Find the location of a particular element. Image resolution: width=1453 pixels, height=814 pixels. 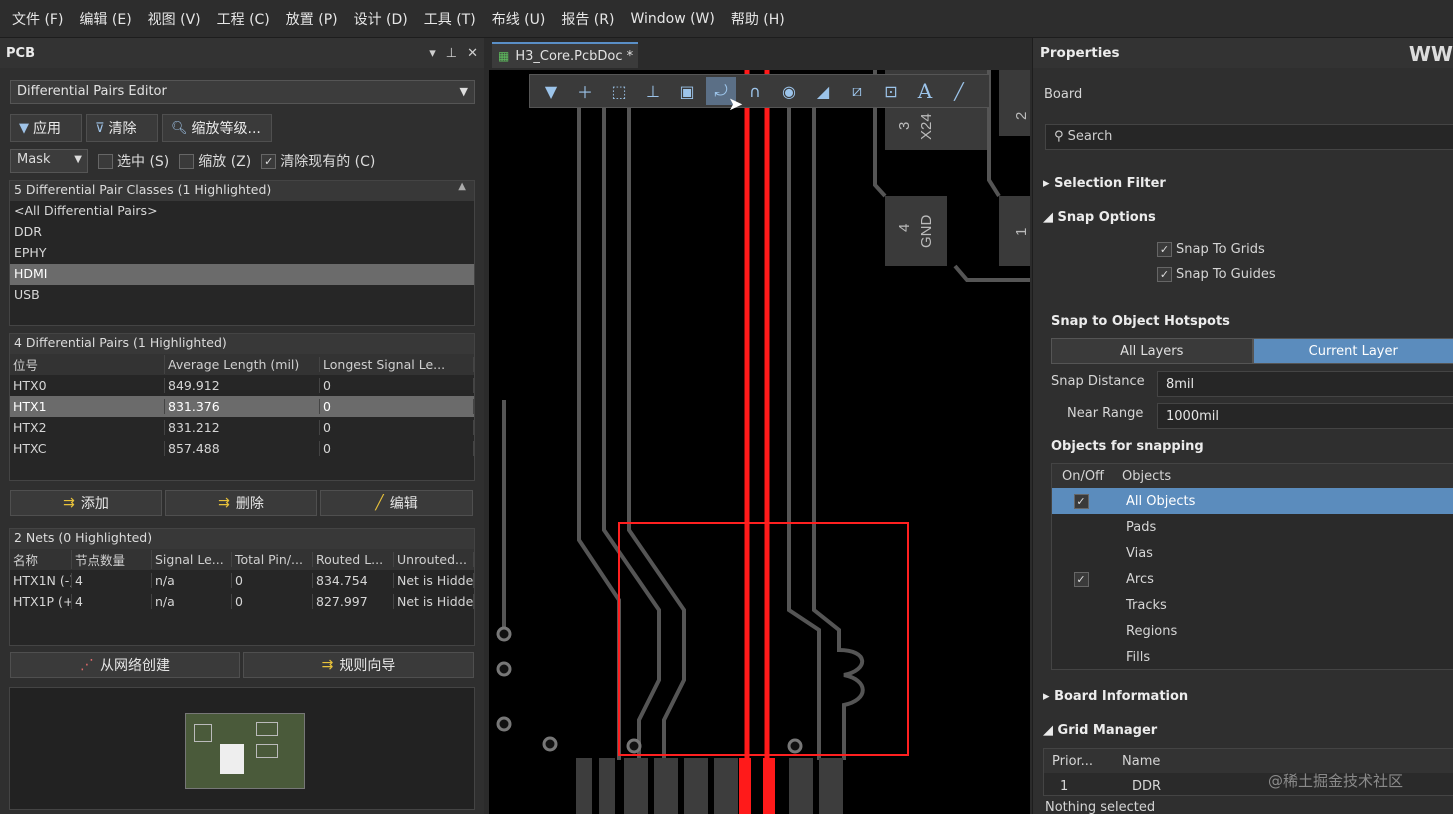

pair-class-item: <All Differential Pairs> is located at coordinates (242, 211).